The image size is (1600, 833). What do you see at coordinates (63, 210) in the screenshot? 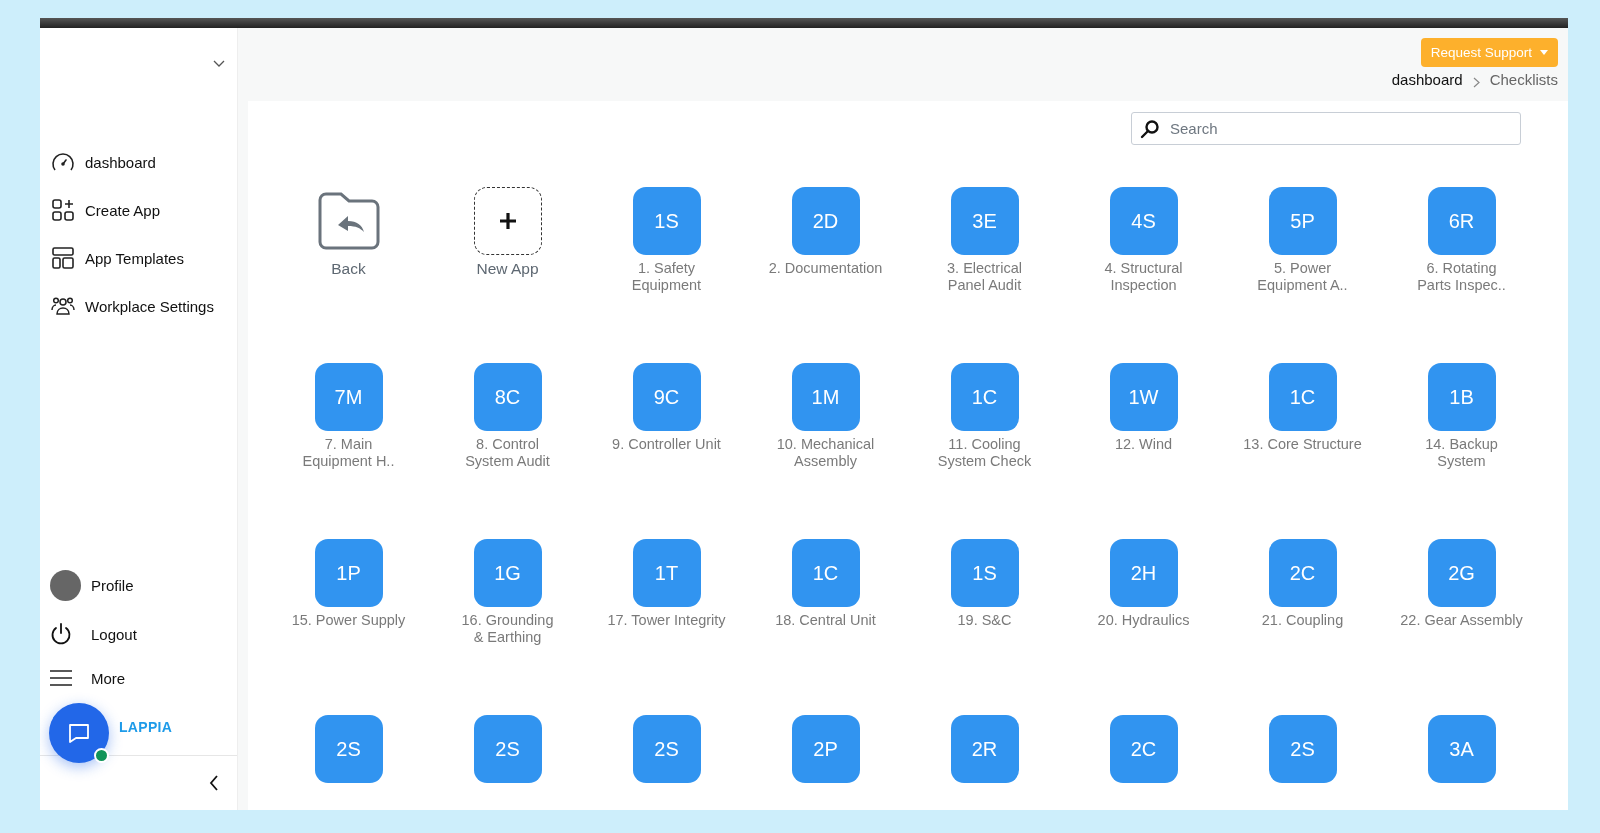
I see `grid-plus-icon` at bounding box center [63, 210].